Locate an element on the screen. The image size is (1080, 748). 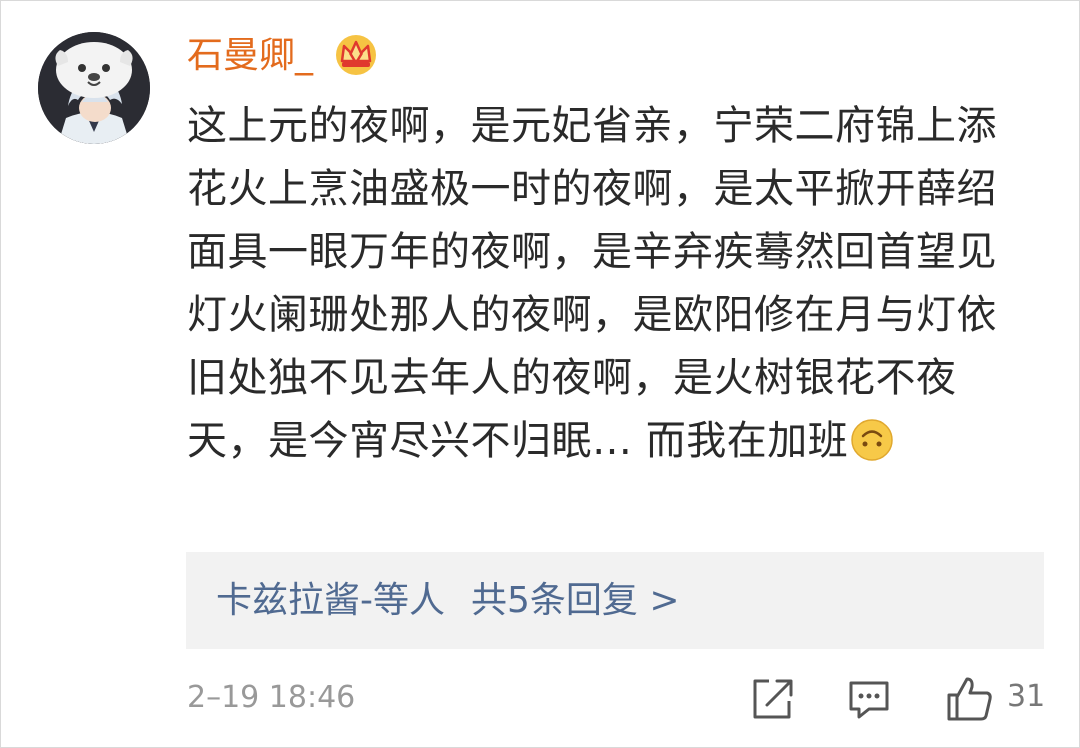
like-count: 31 is located at coordinates (1026, 696).